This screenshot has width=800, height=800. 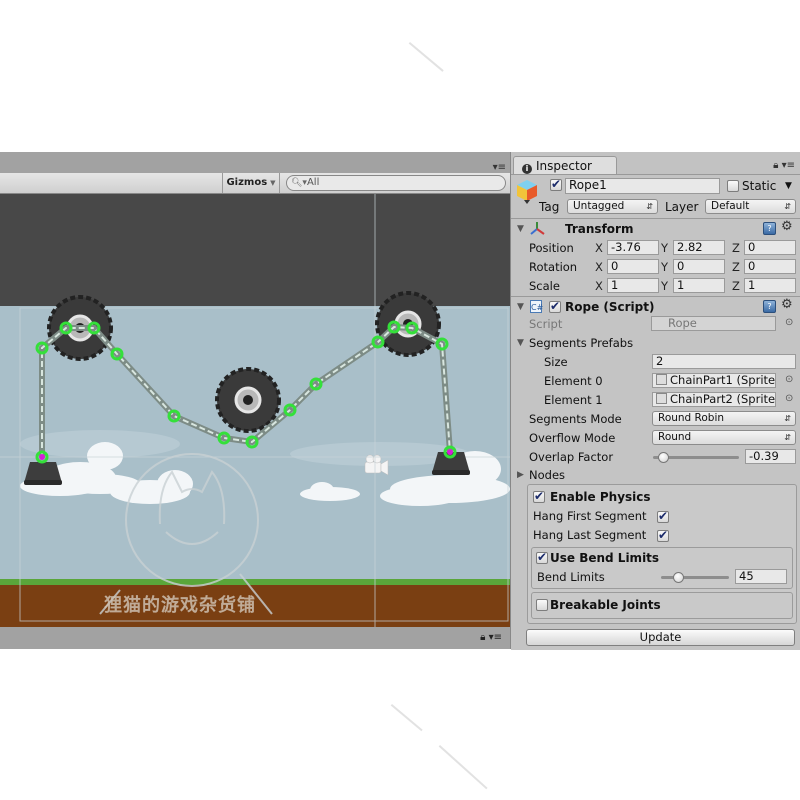 What do you see at coordinates (599, 206) in the screenshot?
I see `tag-value: Untagged` at bounding box center [599, 206].